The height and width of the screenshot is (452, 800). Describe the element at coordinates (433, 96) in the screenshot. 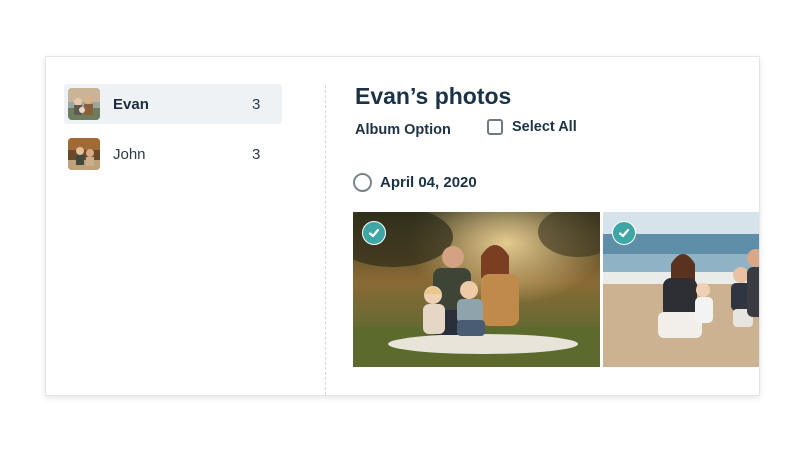

I see `page-title: Evan’s photos` at that location.